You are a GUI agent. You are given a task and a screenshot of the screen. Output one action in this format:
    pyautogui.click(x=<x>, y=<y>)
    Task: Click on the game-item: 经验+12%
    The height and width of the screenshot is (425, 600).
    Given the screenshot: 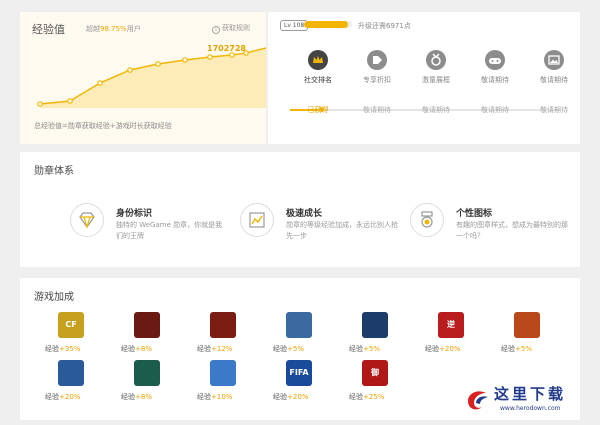 What is the action you would take?
    pyautogui.click(x=238, y=337)
    